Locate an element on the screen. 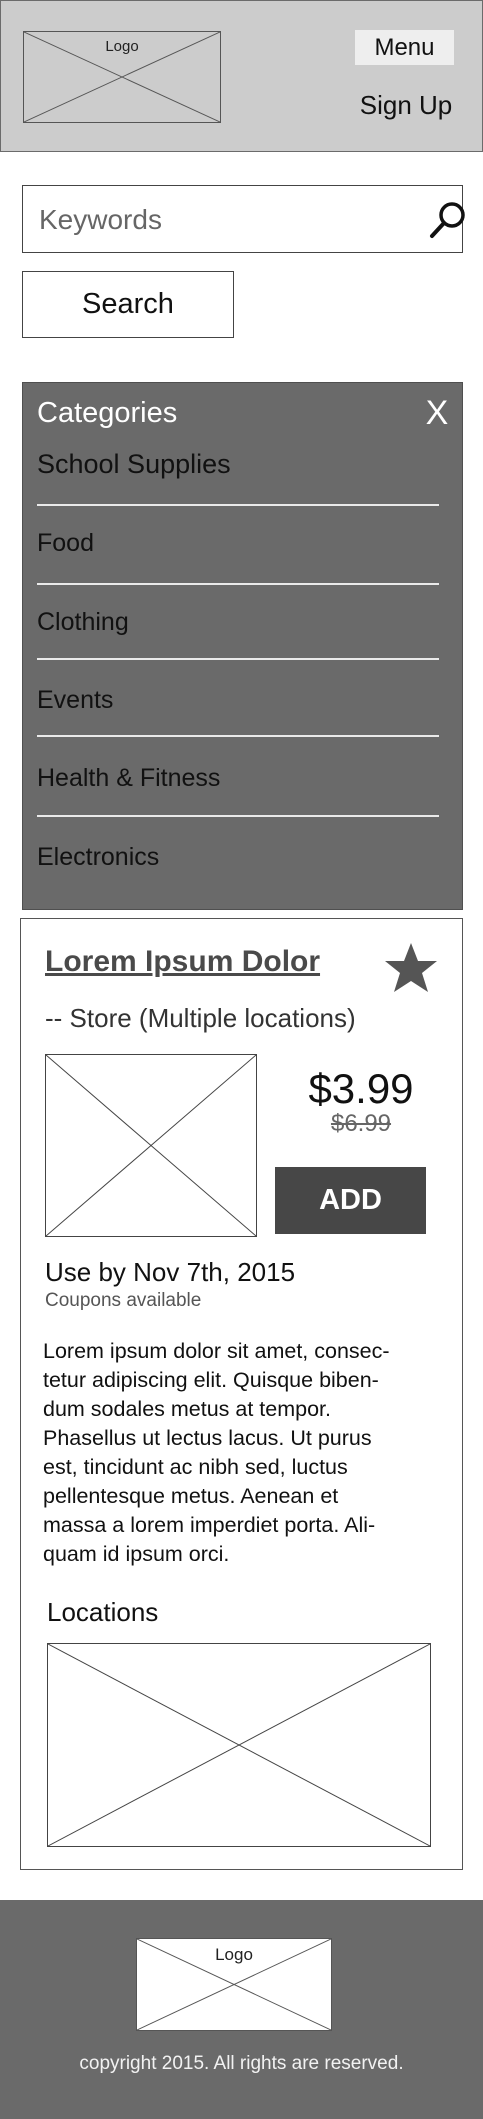 The height and width of the screenshot is (2119, 483). original-price: $6.99 is located at coordinates (361, 1123).